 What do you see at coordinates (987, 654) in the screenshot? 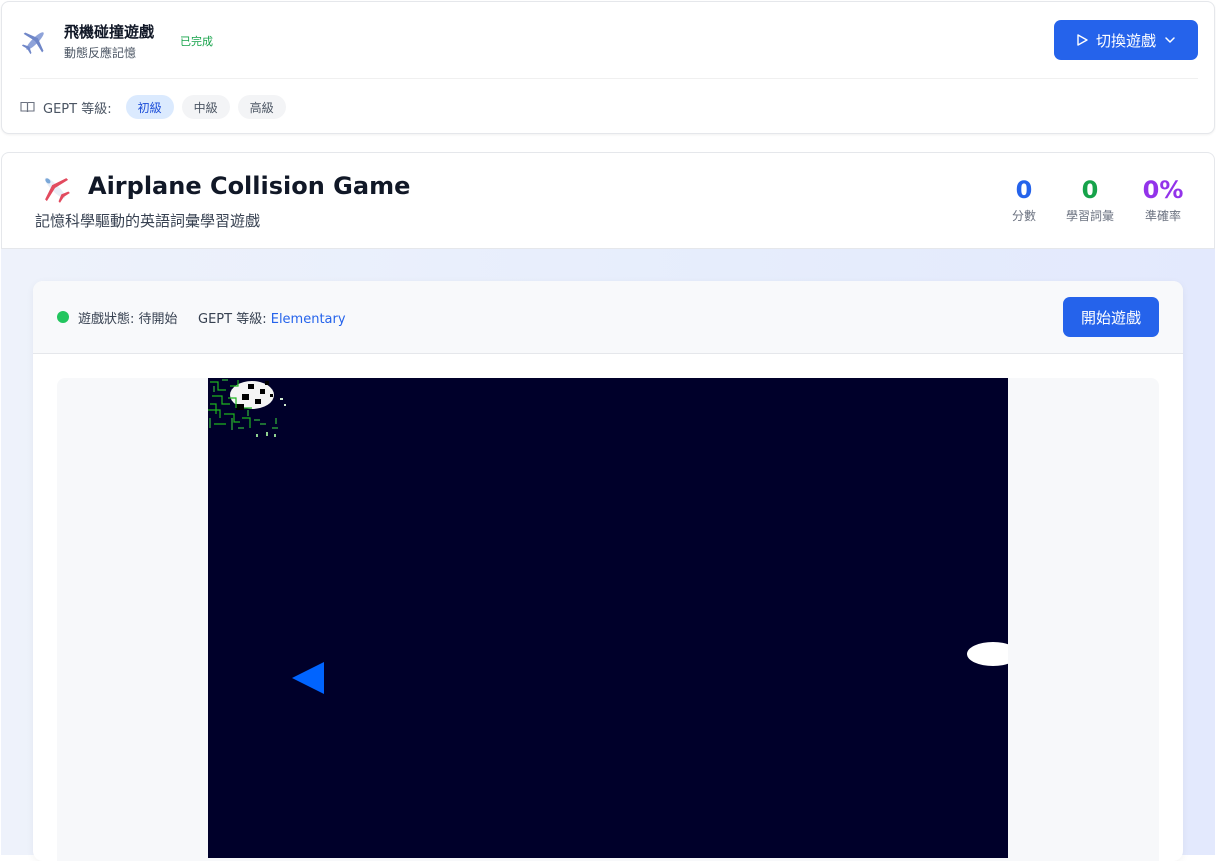
I see `cloud` at bounding box center [987, 654].